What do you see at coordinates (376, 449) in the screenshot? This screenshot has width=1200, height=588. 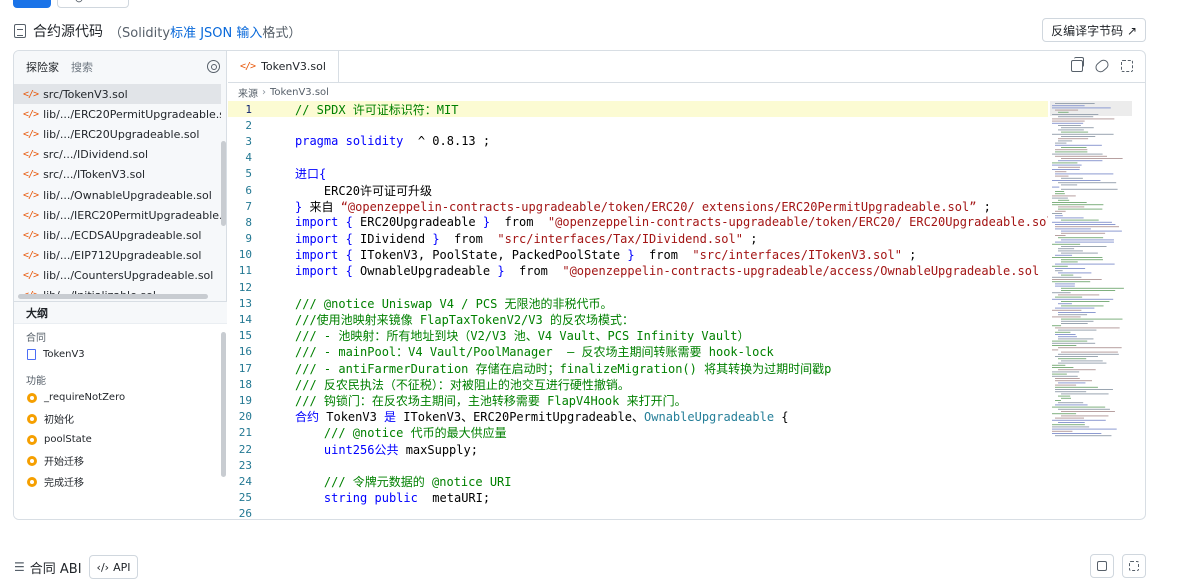 I see `code-text: uint256公共 maxSupply;` at bounding box center [376, 449].